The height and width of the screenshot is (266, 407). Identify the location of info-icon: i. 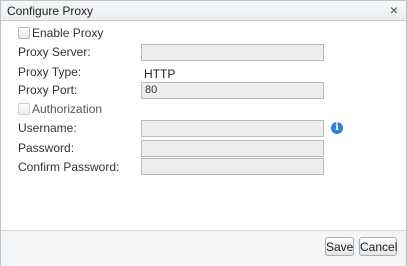
(337, 128).